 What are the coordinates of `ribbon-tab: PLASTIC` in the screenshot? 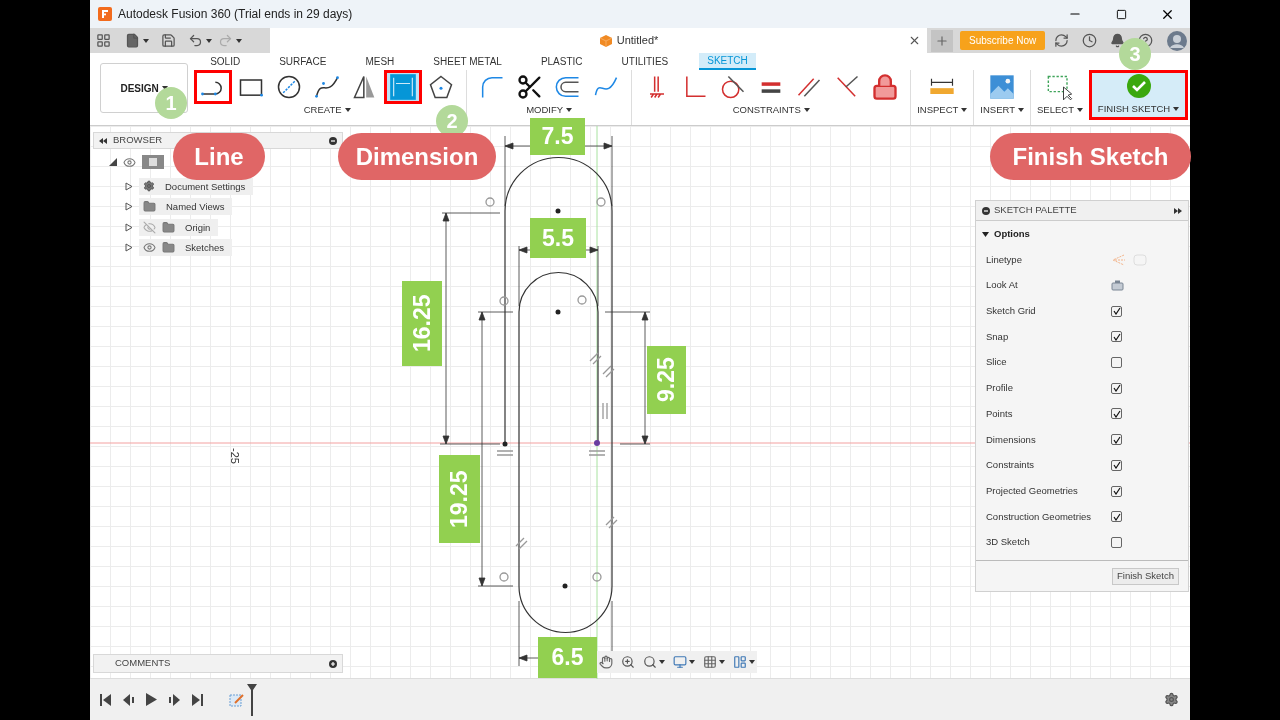 It's located at (561, 61).